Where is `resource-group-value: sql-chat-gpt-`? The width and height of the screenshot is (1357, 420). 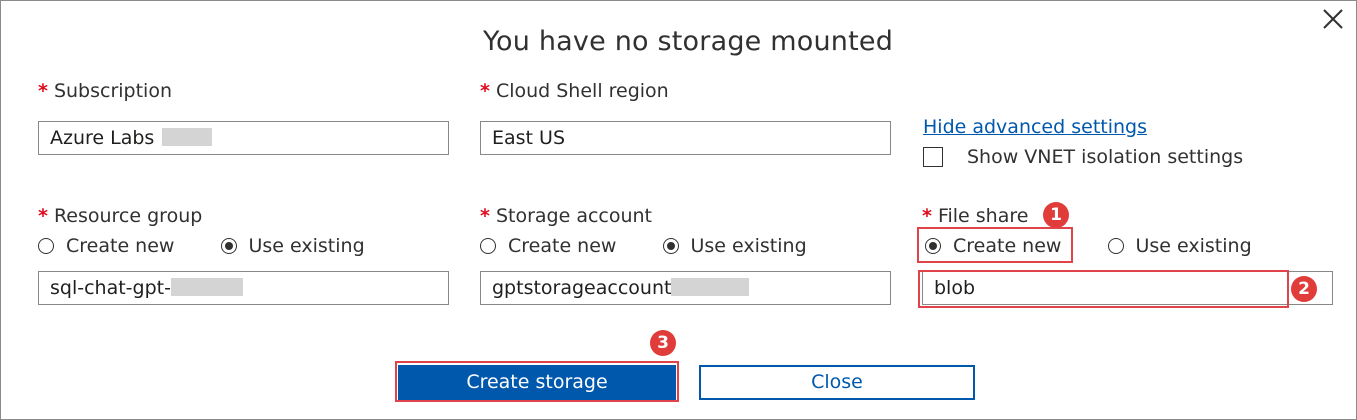
resource-group-value: sql-chat-gpt- is located at coordinates (110, 288).